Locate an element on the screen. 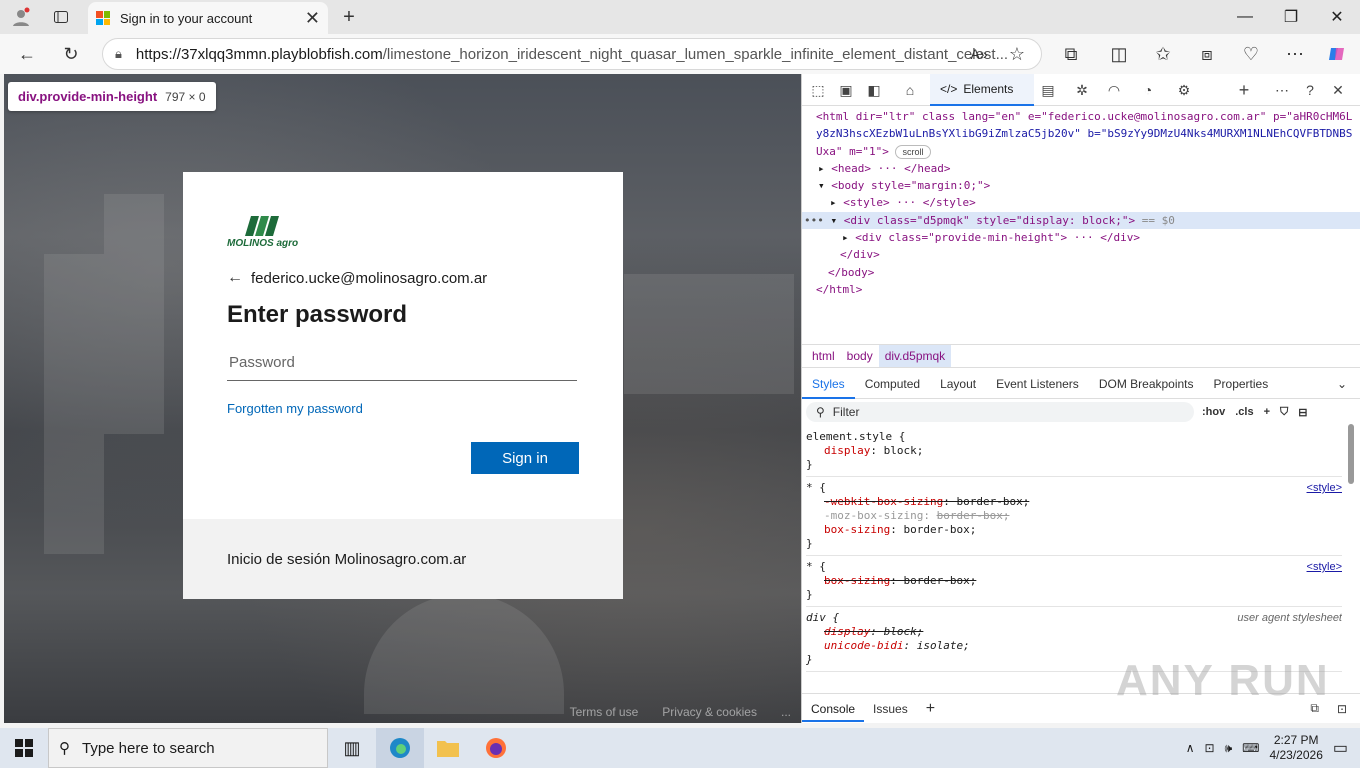 The image size is (1360, 768). taskbar-search: ⚲ Type here to search is located at coordinates (188, 748).